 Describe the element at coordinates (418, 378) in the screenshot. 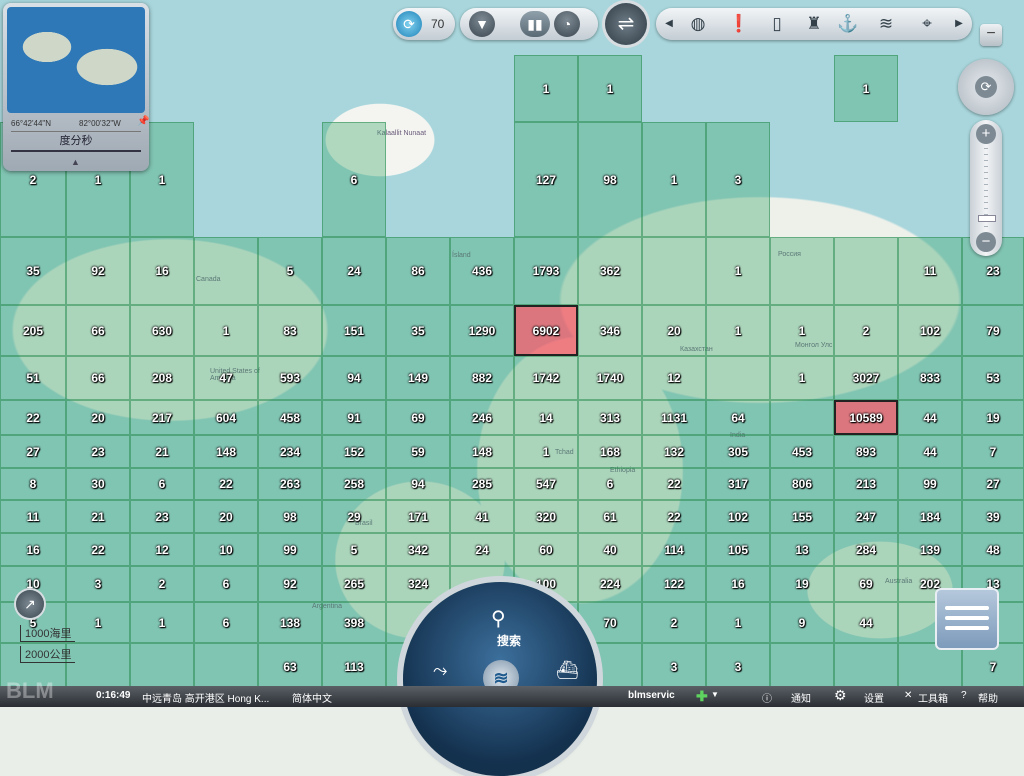

I see `grid-cell: 149` at that location.